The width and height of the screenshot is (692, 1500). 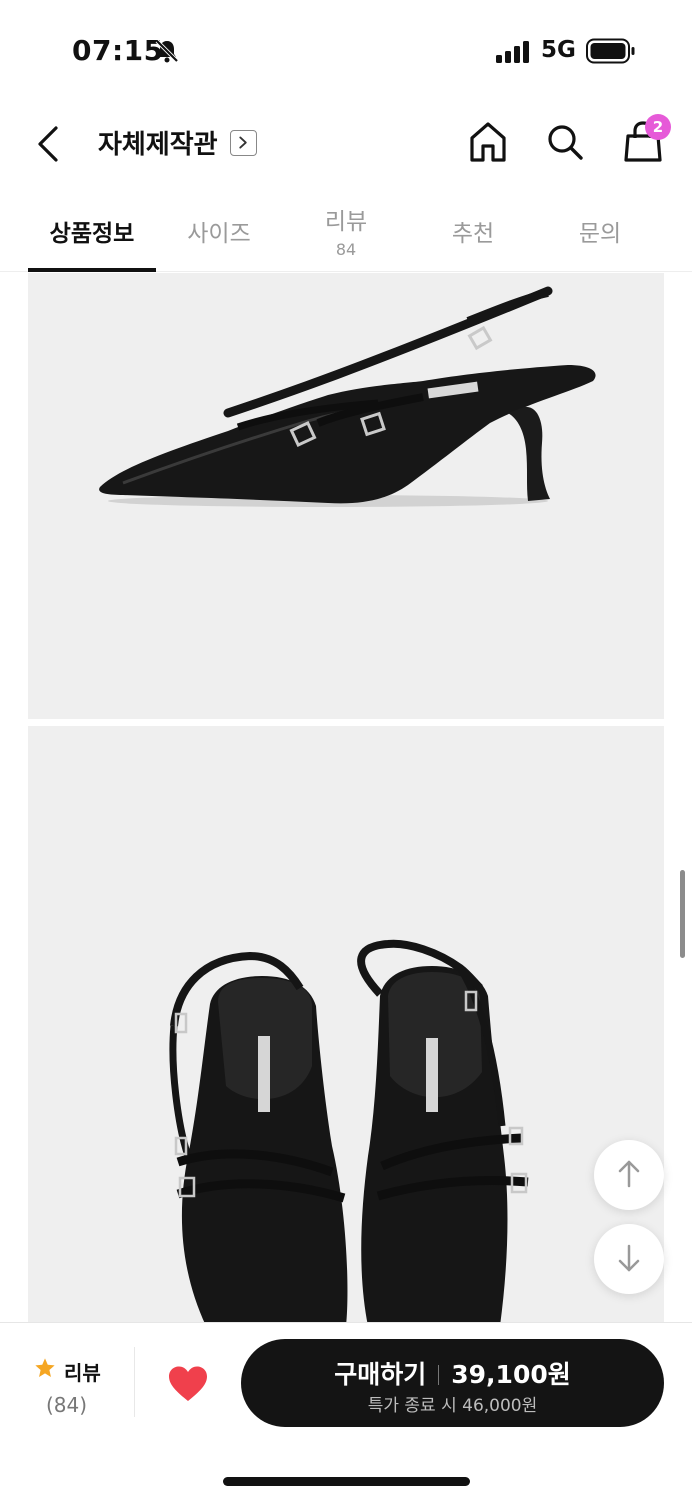 I want to click on chevron-right-icon, so click(x=243, y=143).